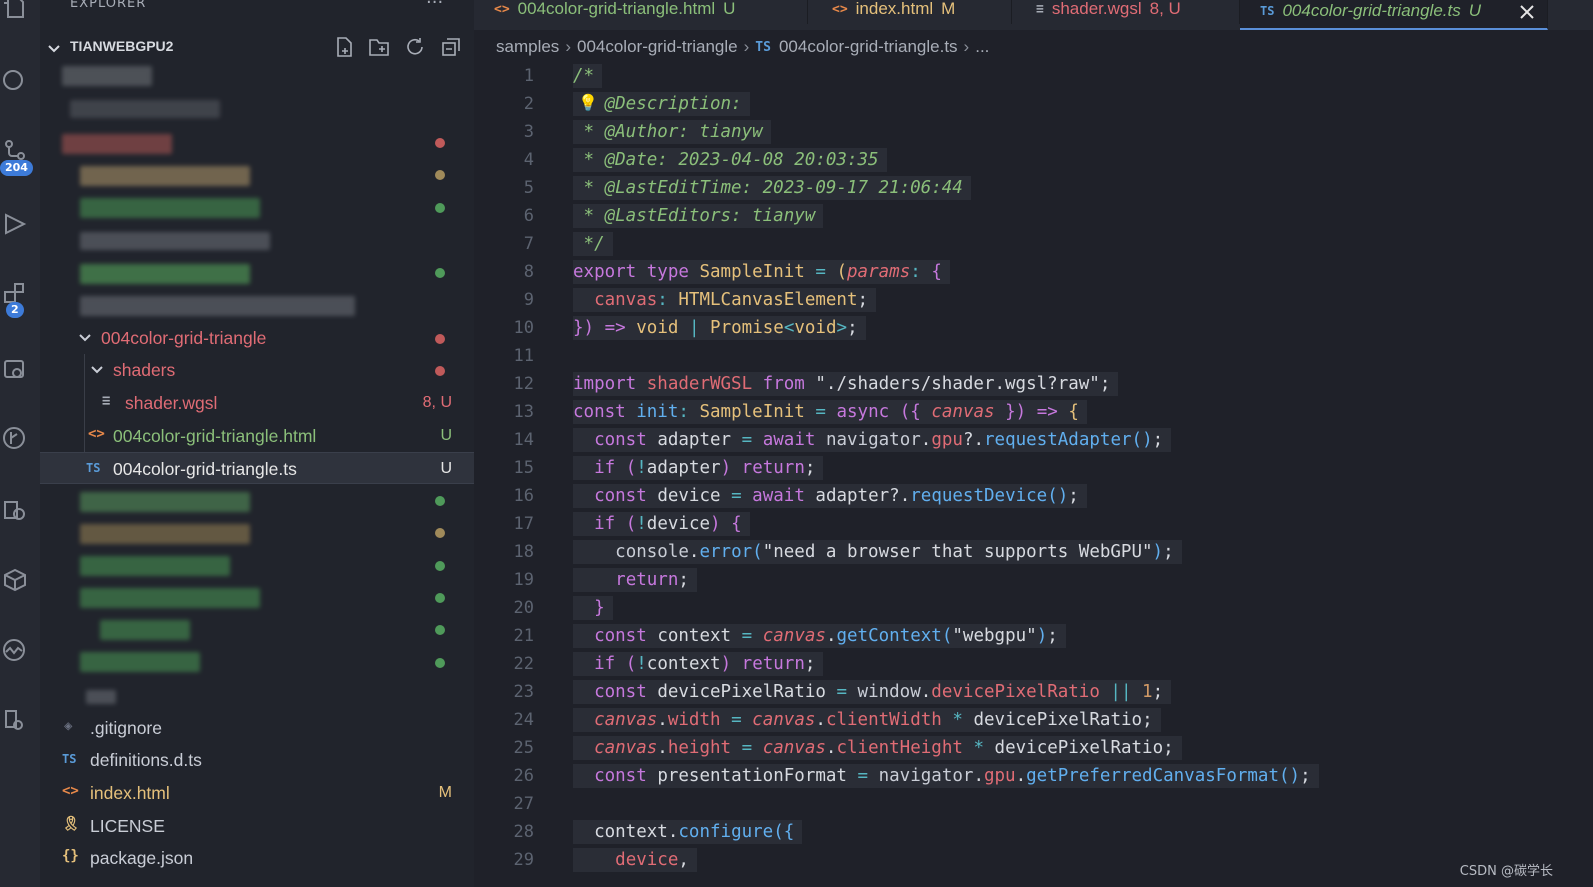  I want to click on file-label: 004color-grid-triangle.ts, so click(205, 469).